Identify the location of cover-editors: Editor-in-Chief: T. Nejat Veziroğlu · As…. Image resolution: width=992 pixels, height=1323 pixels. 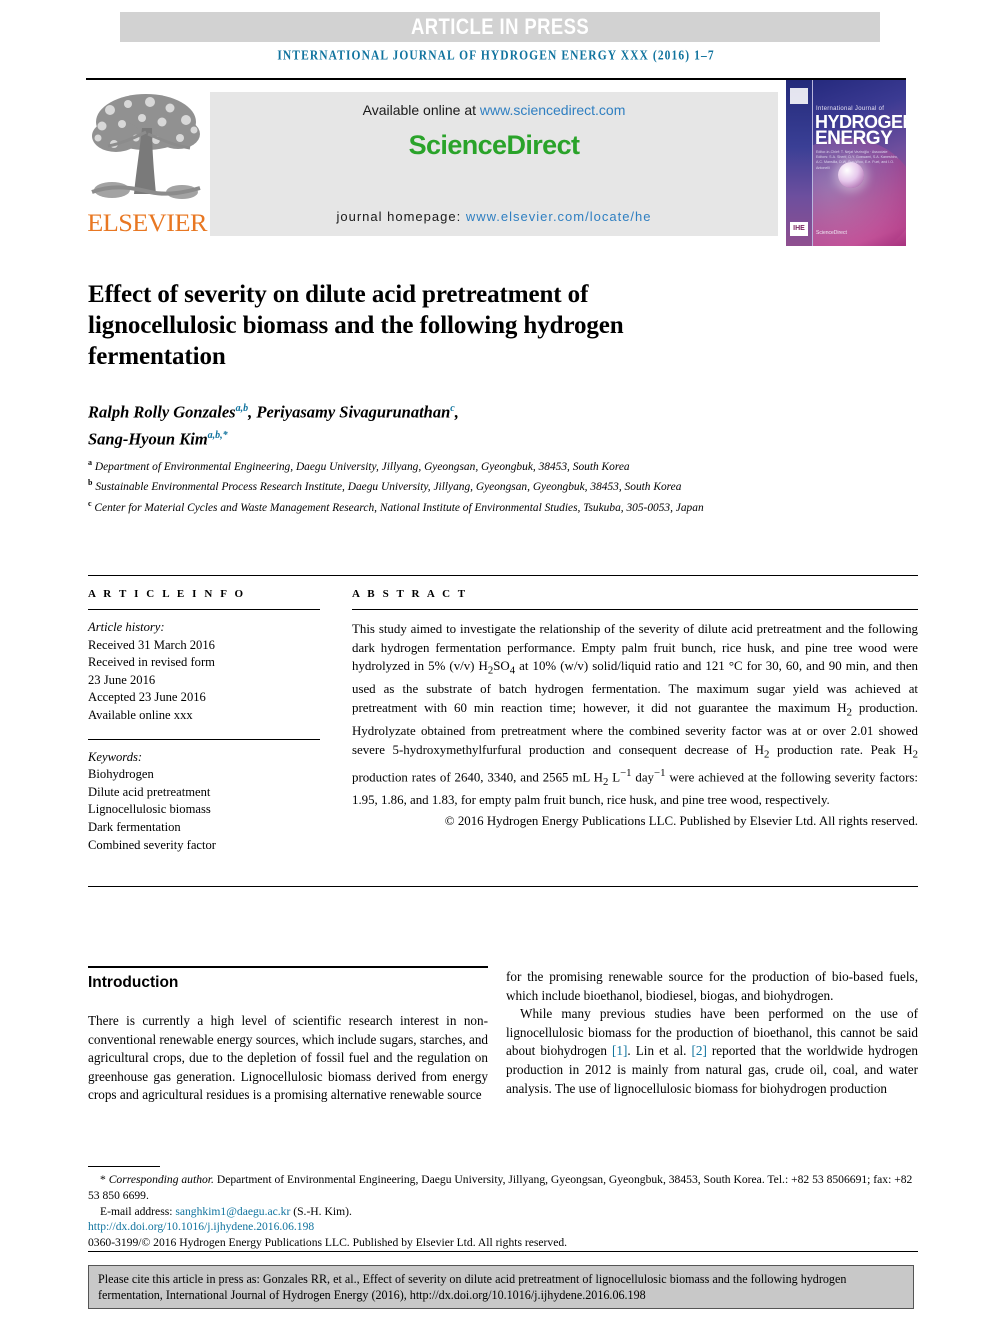
(857, 160).